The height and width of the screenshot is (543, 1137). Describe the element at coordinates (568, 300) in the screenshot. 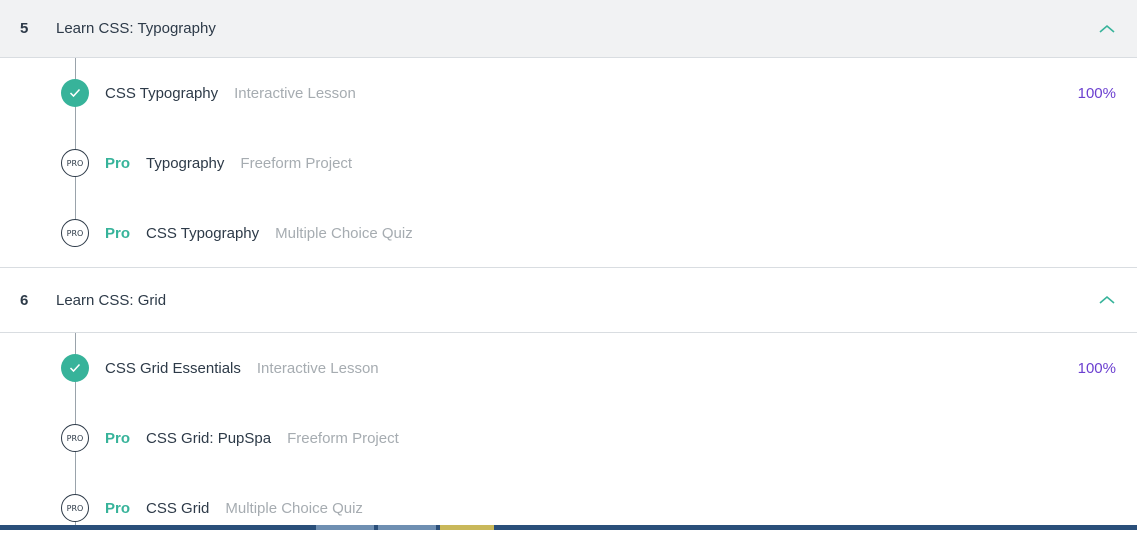

I see `module-header-6: 6 Learn CSS: Grid` at that location.